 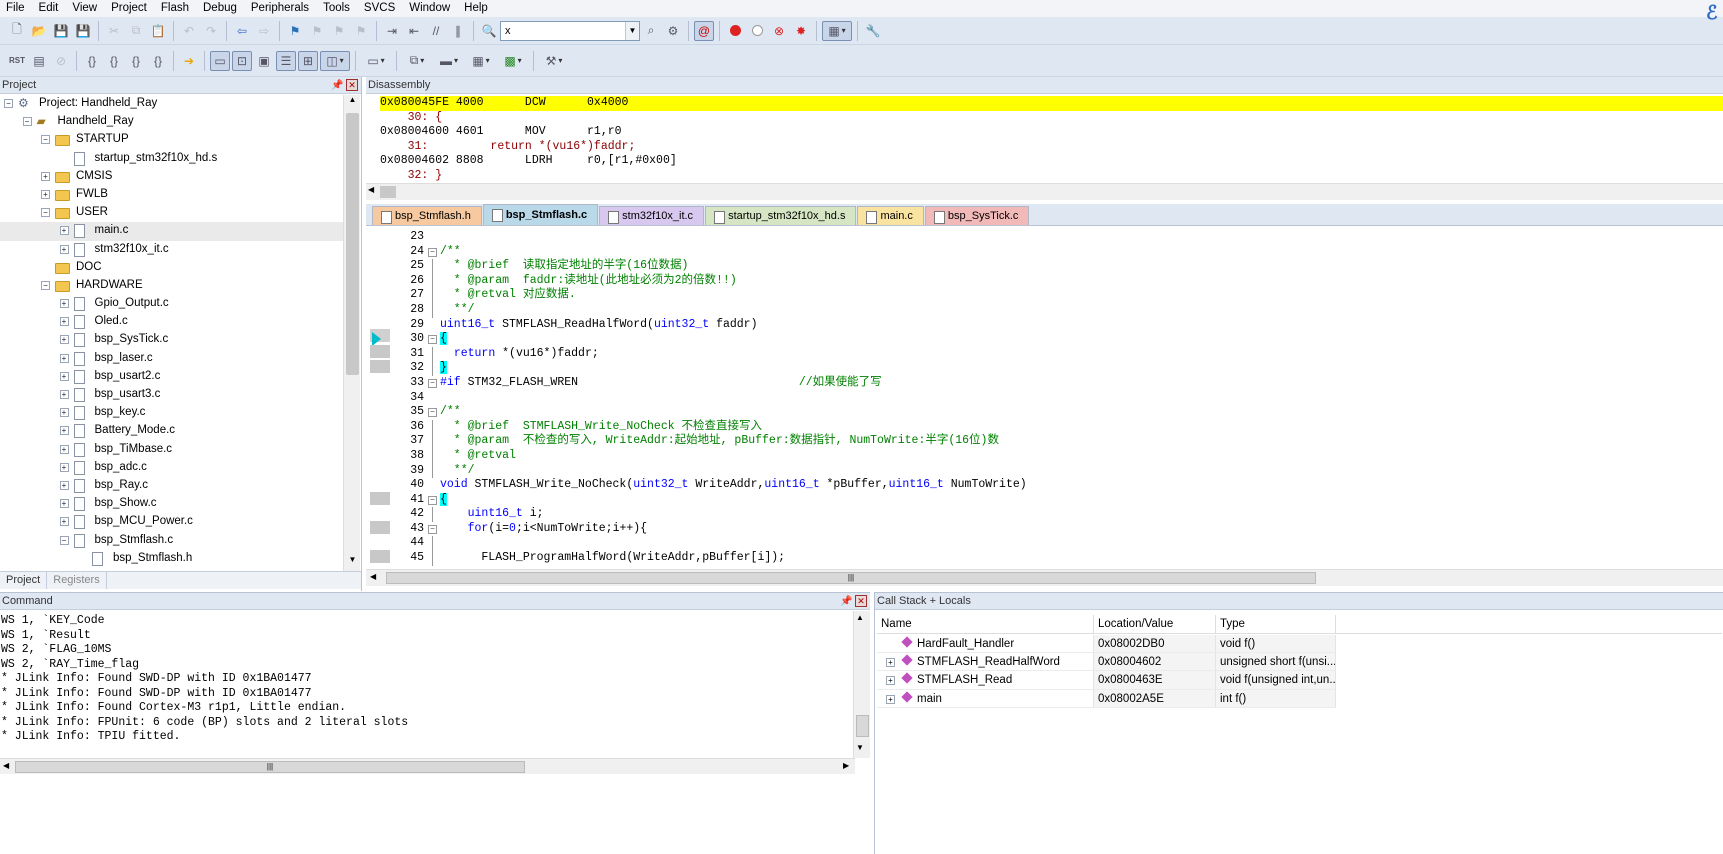 I want to click on tree-item: DOC, so click(x=171, y=268).